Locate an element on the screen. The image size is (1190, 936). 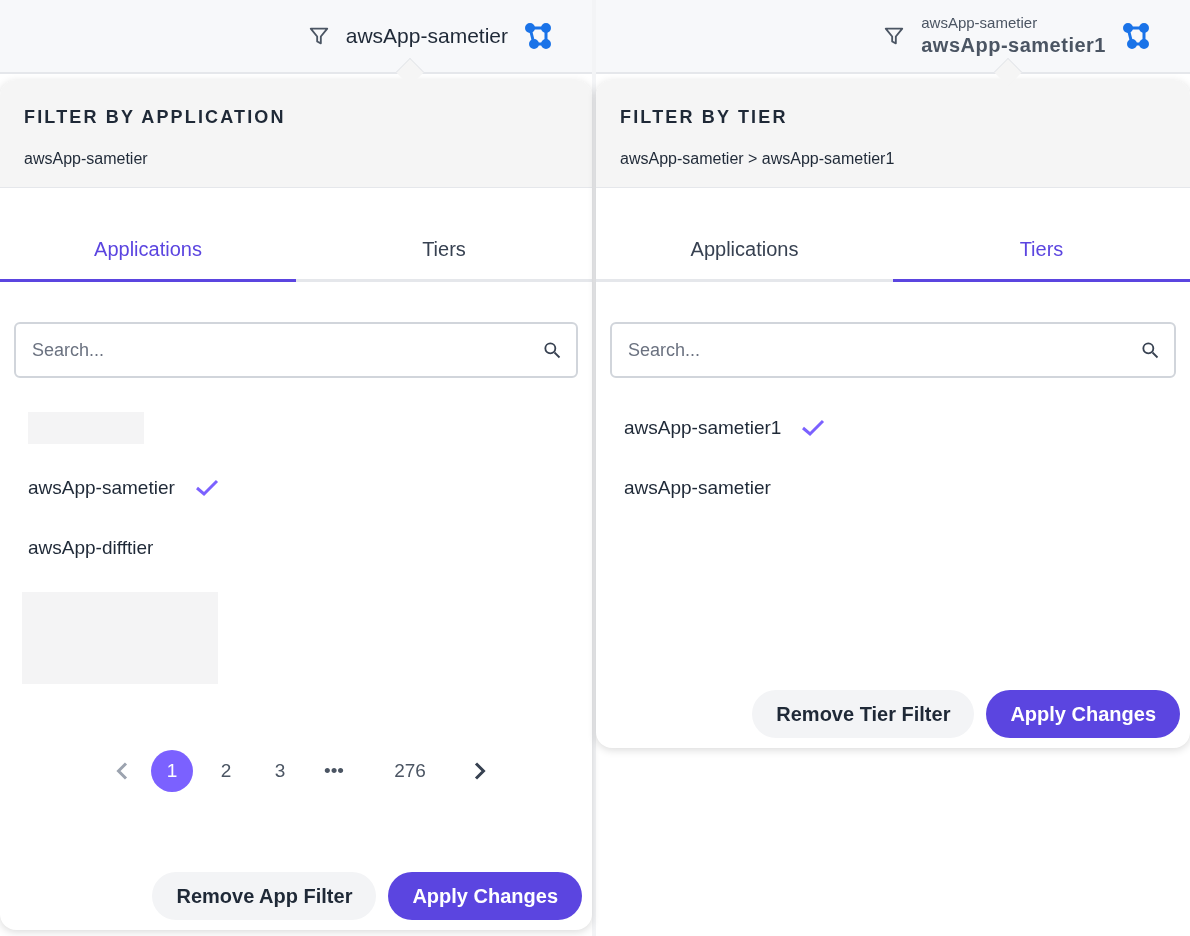
filter-path: awsApp-sametier is located at coordinates (86, 159).